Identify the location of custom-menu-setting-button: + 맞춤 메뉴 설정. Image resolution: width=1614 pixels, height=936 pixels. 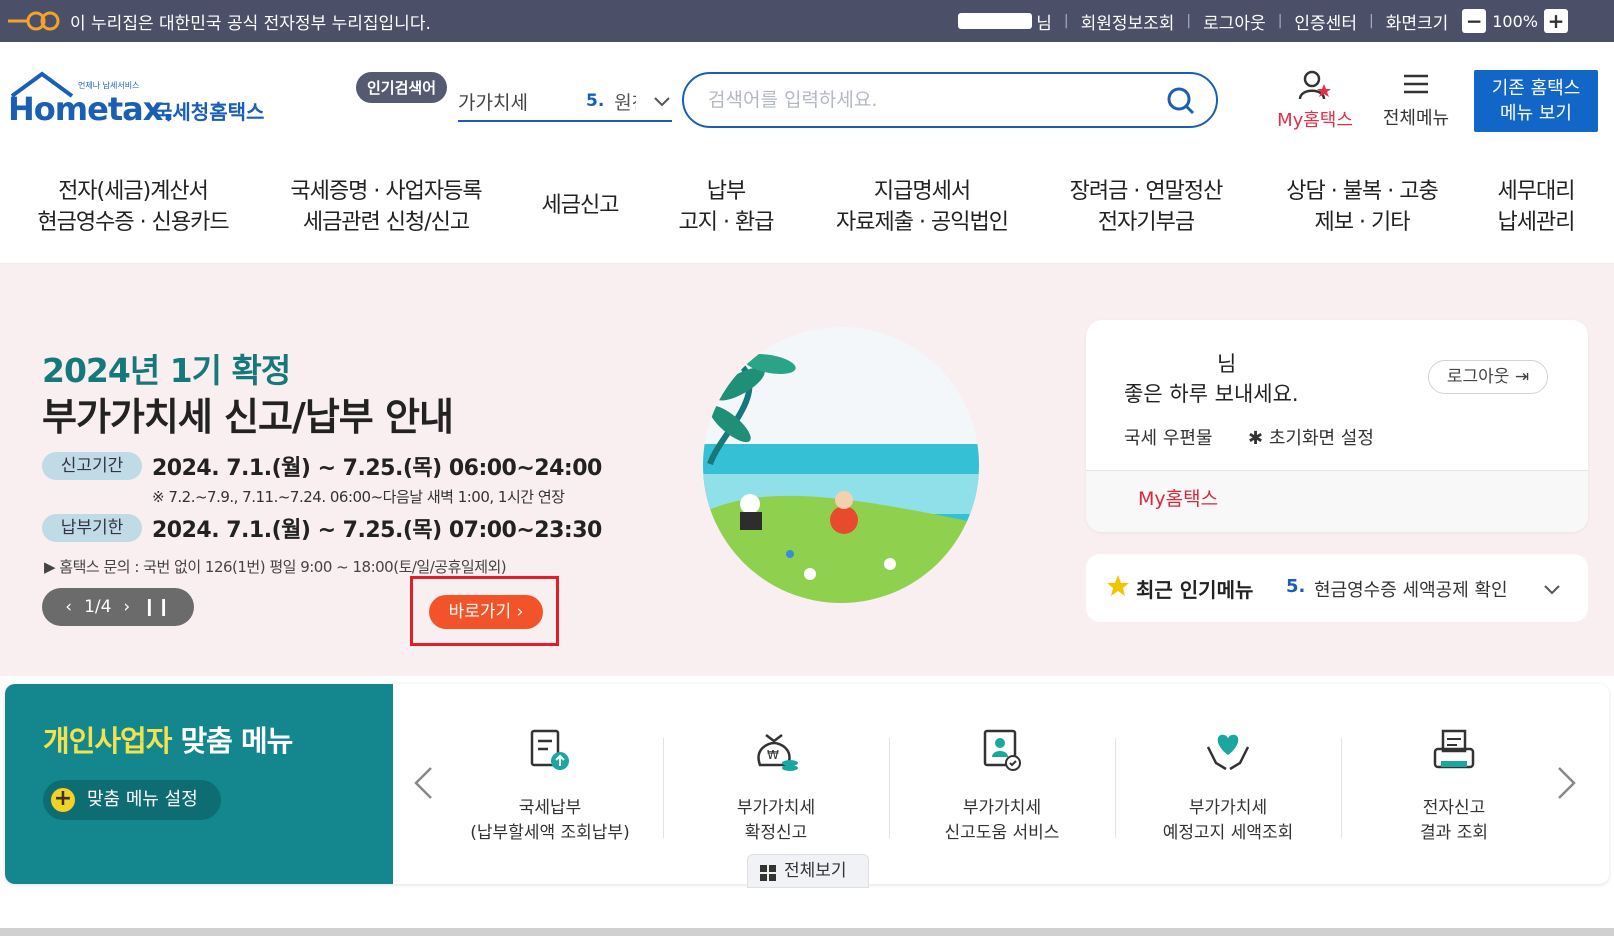
(132, 800).